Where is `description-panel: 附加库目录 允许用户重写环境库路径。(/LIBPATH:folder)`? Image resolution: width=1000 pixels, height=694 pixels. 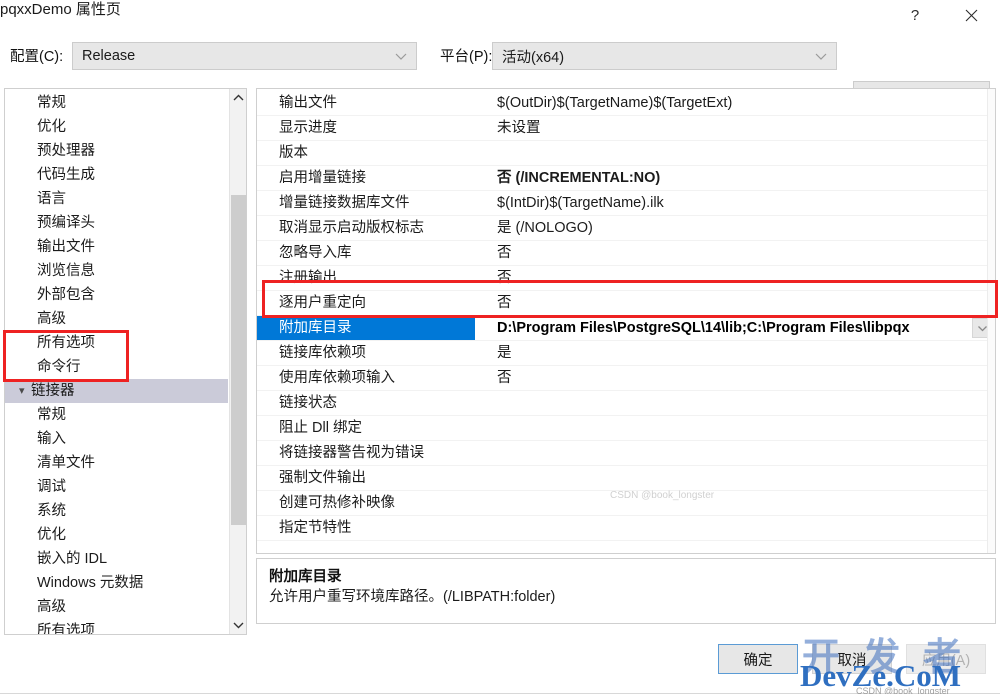
description-panel: 附加库目录 允许用户重写环境库路径。(/LIBPATH:folder) is located at coordinates (626, 591).